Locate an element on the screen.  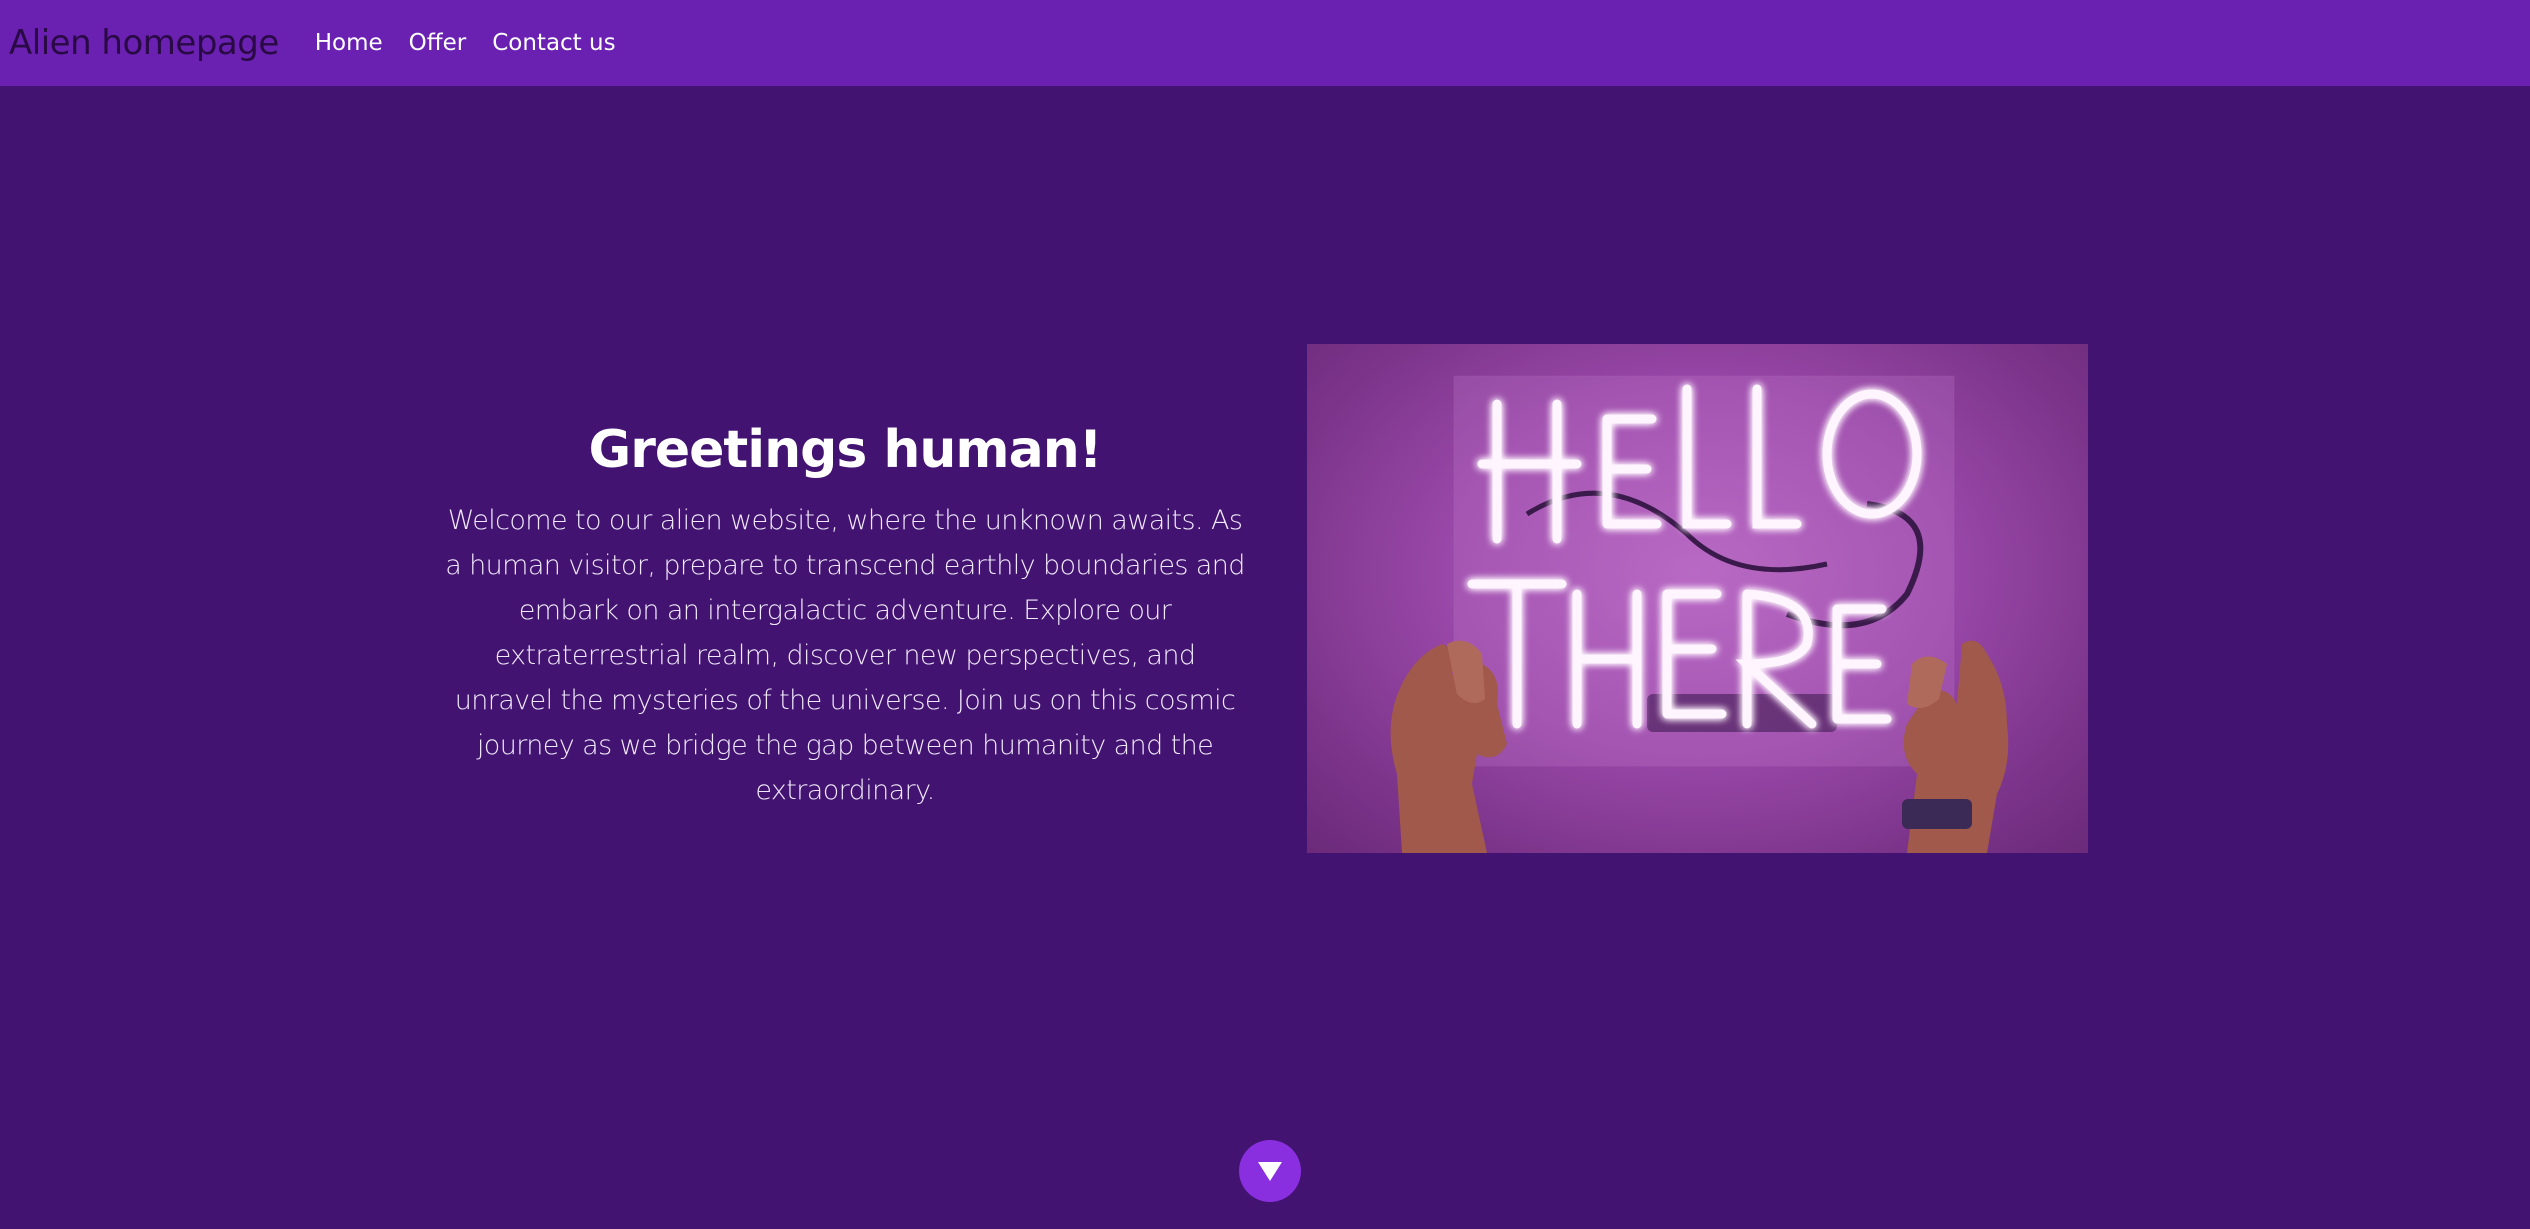
hero-title: Greetings human! is located at coordinates (845, 450).